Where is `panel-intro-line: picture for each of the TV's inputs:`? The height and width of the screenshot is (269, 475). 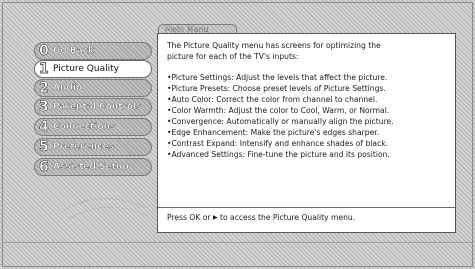
panel-intro-line: picture for each of the TV's inputs: is located at coordinates (233, 56).